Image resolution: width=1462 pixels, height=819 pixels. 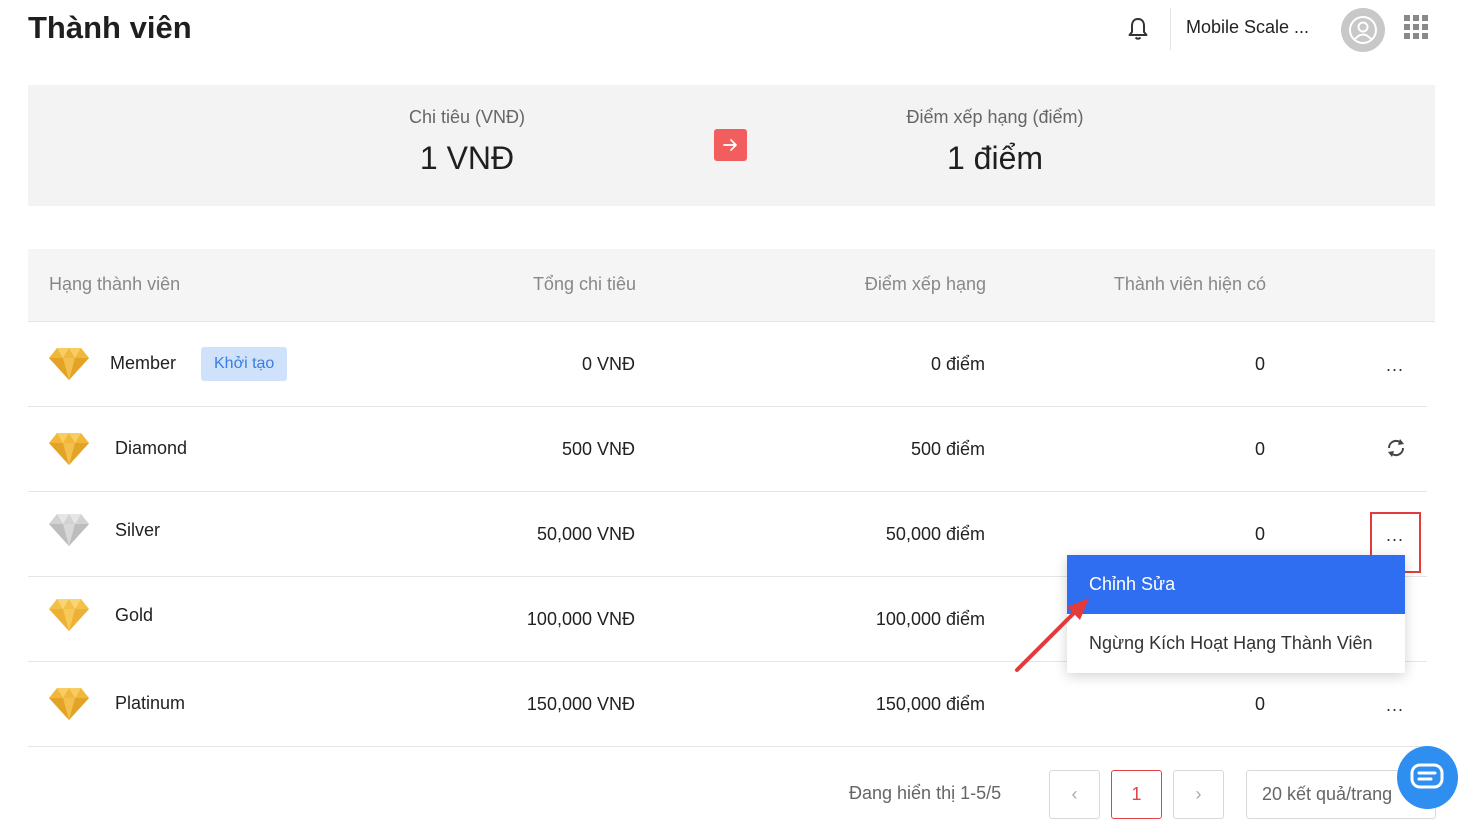 I want to click on column-header-members: Thành viên hiện có, so click(x=1189, y=284).